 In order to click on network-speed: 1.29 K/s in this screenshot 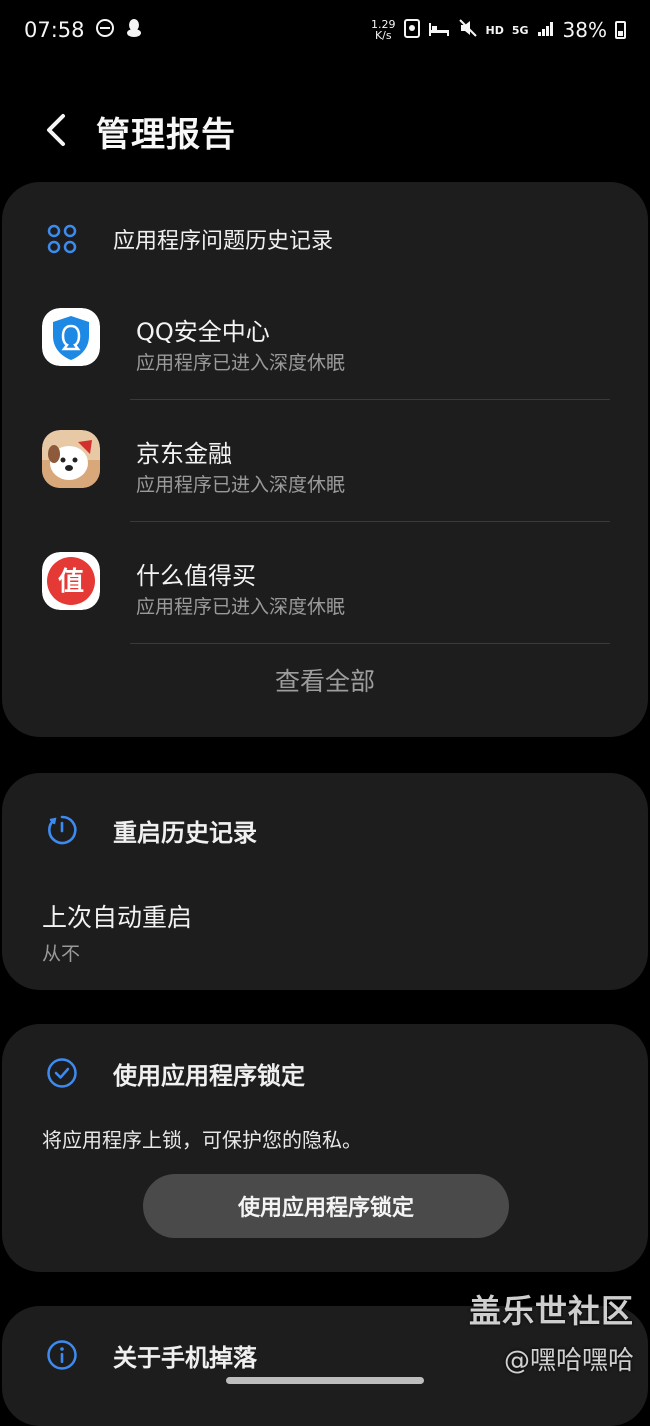, I will do `click(383, 30)`.